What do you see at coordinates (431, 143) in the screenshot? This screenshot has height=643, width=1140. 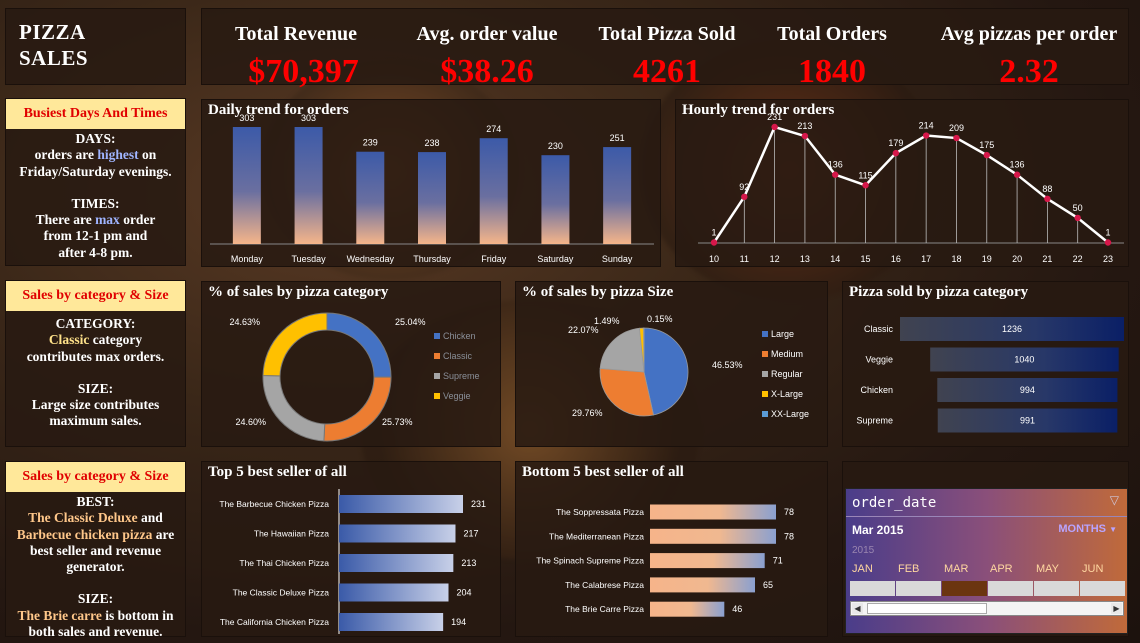 I see `daily-data-label: 238` at bounding box center [431, 143].